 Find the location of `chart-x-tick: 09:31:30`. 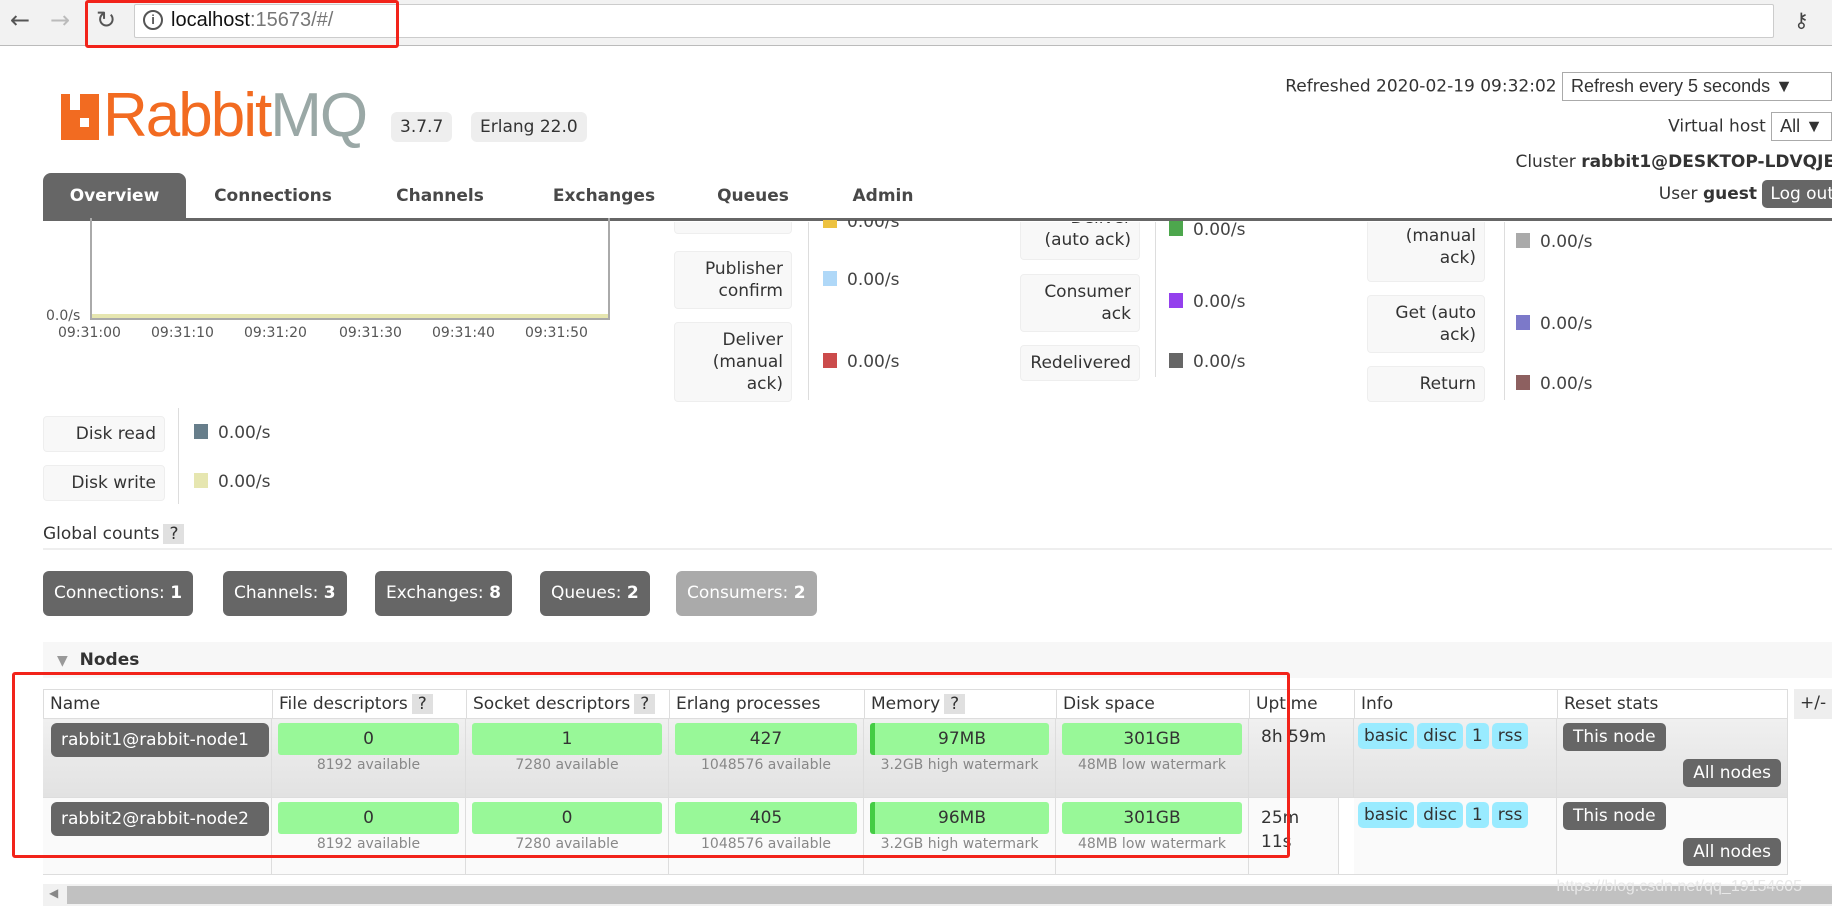

chart-x-tick: 09:31:30 is located at coordinates (370, 333).